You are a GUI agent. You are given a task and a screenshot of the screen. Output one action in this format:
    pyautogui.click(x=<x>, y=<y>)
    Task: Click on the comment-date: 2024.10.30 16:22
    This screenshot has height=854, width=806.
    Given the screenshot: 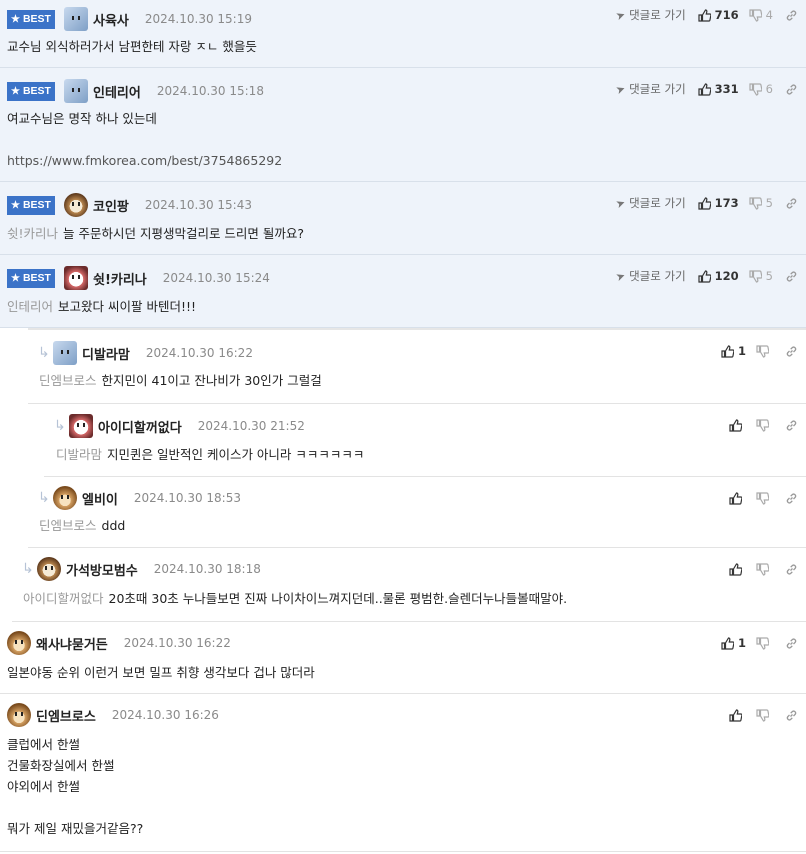 What is the action you would take?
    pyautogui.click(x=177, y=643)
    